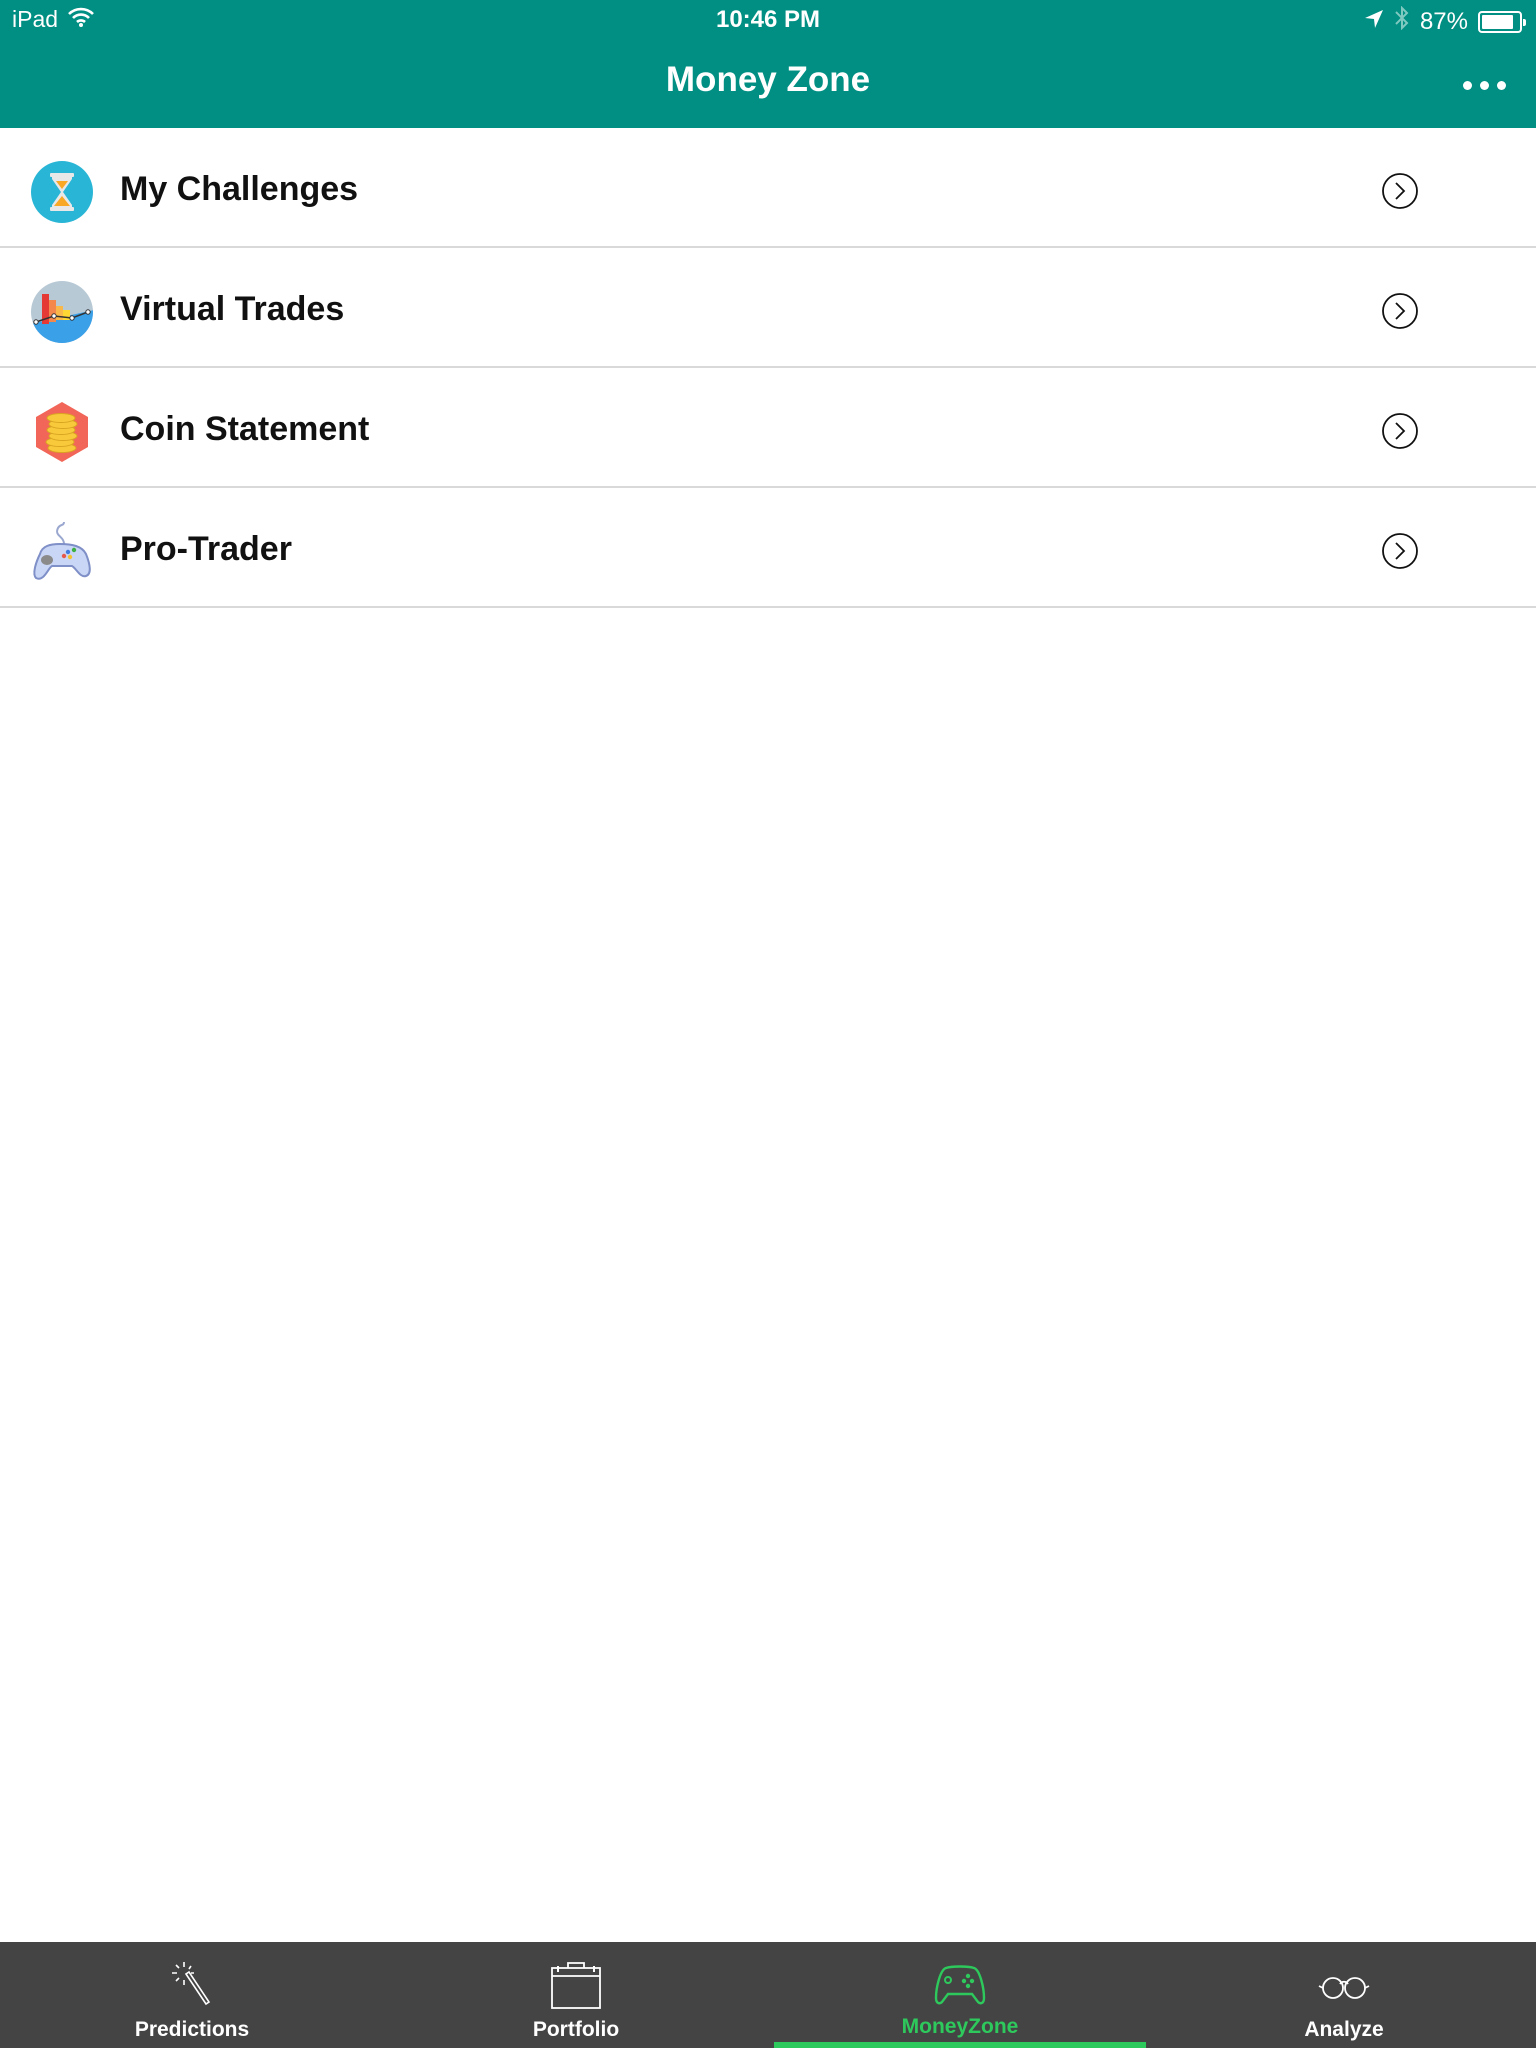  I want to click on status-time: 10:46 PM, so click(768, 19).